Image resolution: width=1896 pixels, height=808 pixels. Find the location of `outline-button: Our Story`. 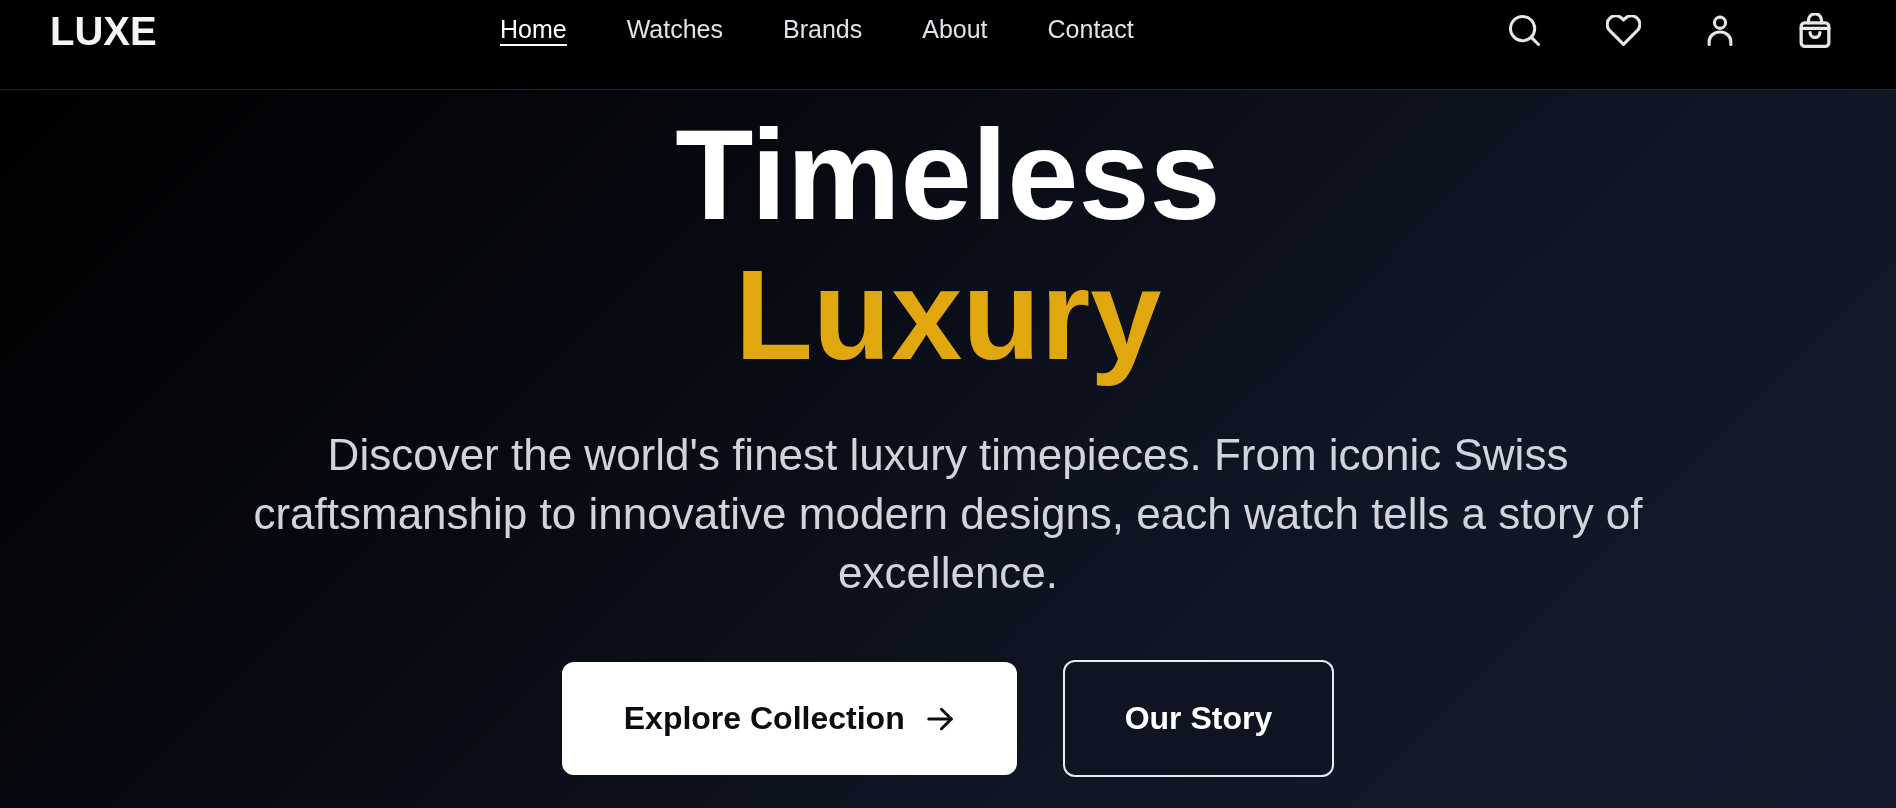

outline-button: Our Story is located at coordinates (1198, 718).